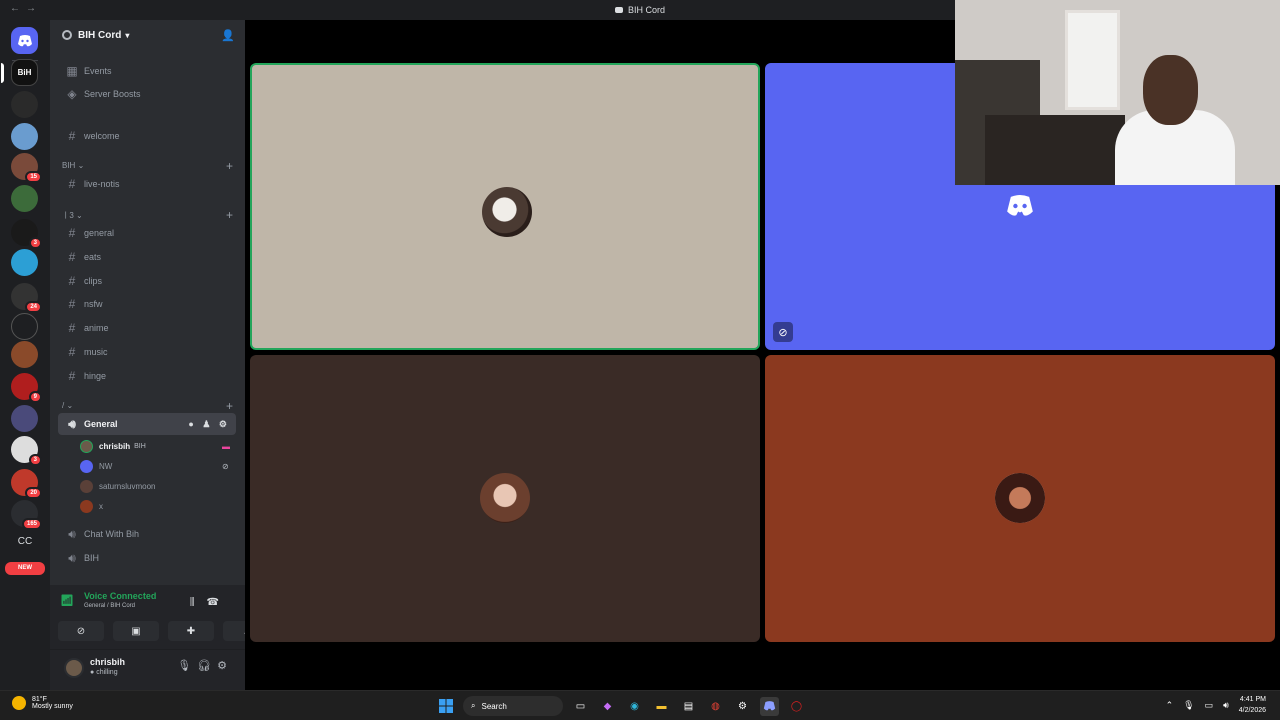 The image size is (1280, 720). Describe the element at coordinates (715, 706) in the screenshot. I see `chrome-icon: ◍` at that location.